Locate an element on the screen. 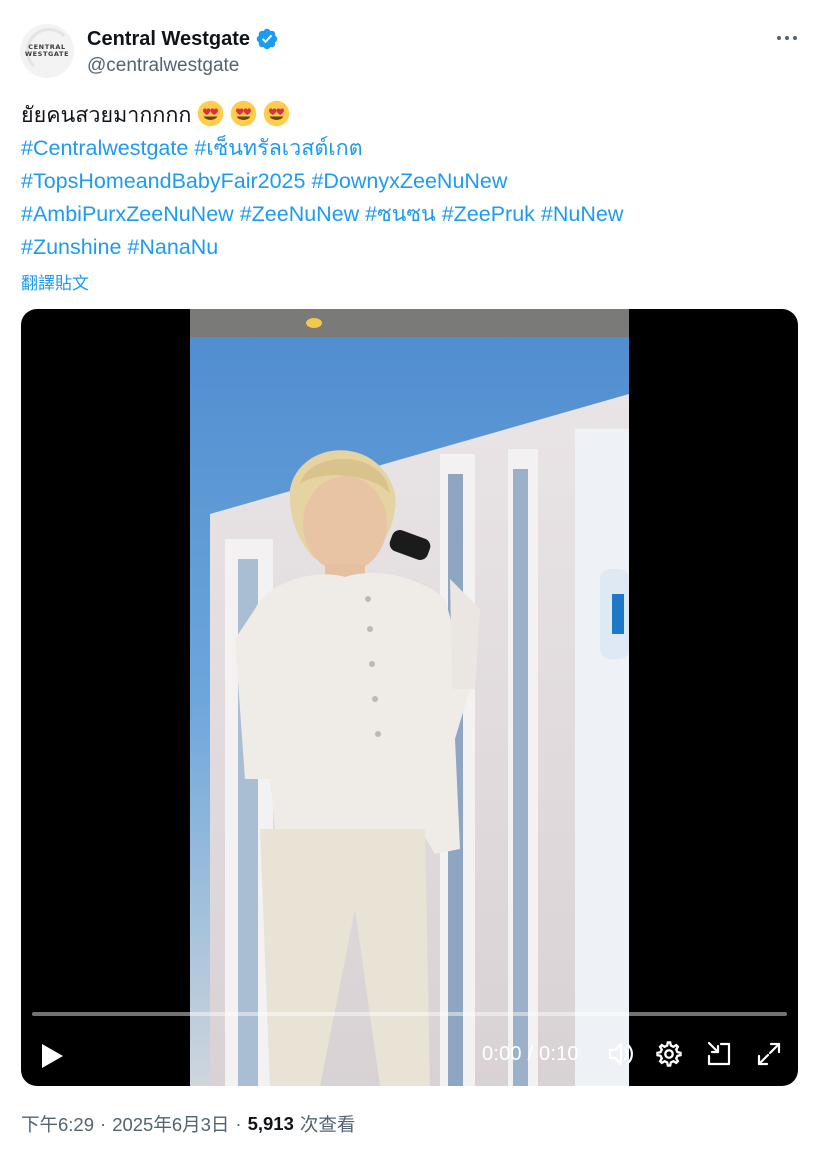  display-name: Central Westgate is located at coordinates (168, 39).